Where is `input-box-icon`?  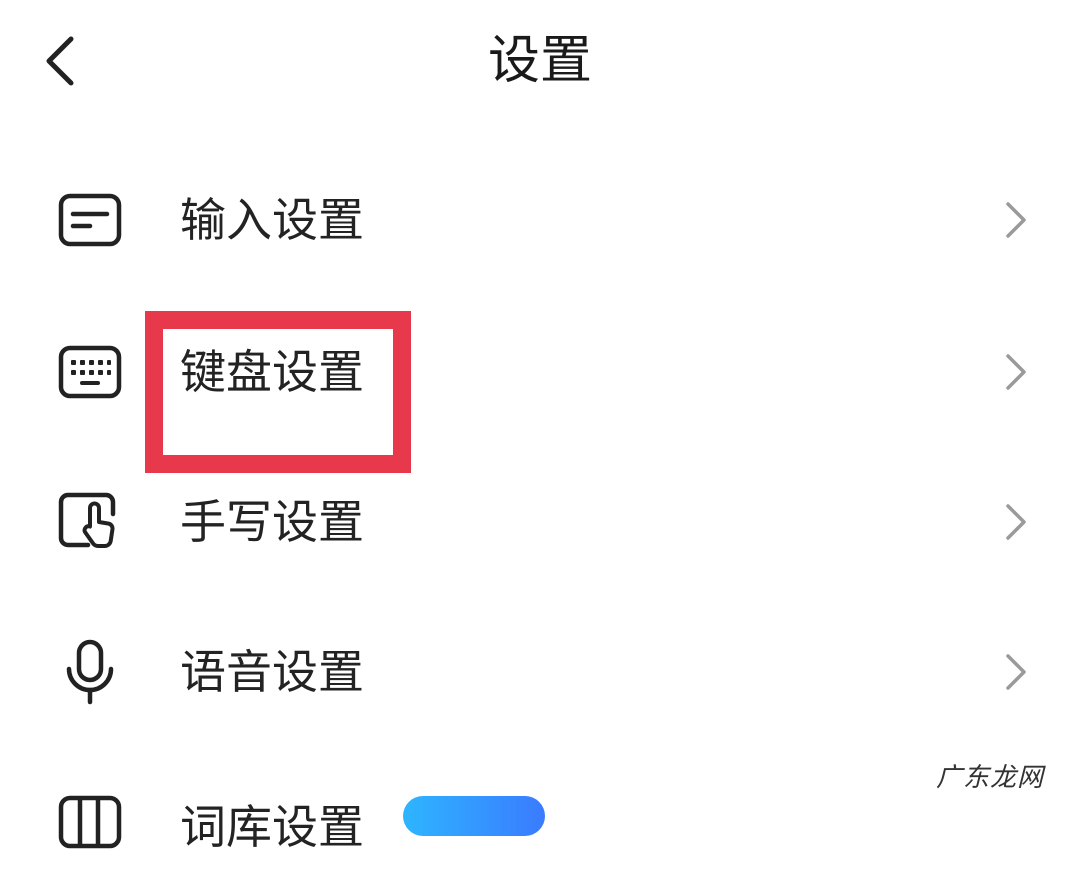 input-box-icon is located at coordinates (90, 220).